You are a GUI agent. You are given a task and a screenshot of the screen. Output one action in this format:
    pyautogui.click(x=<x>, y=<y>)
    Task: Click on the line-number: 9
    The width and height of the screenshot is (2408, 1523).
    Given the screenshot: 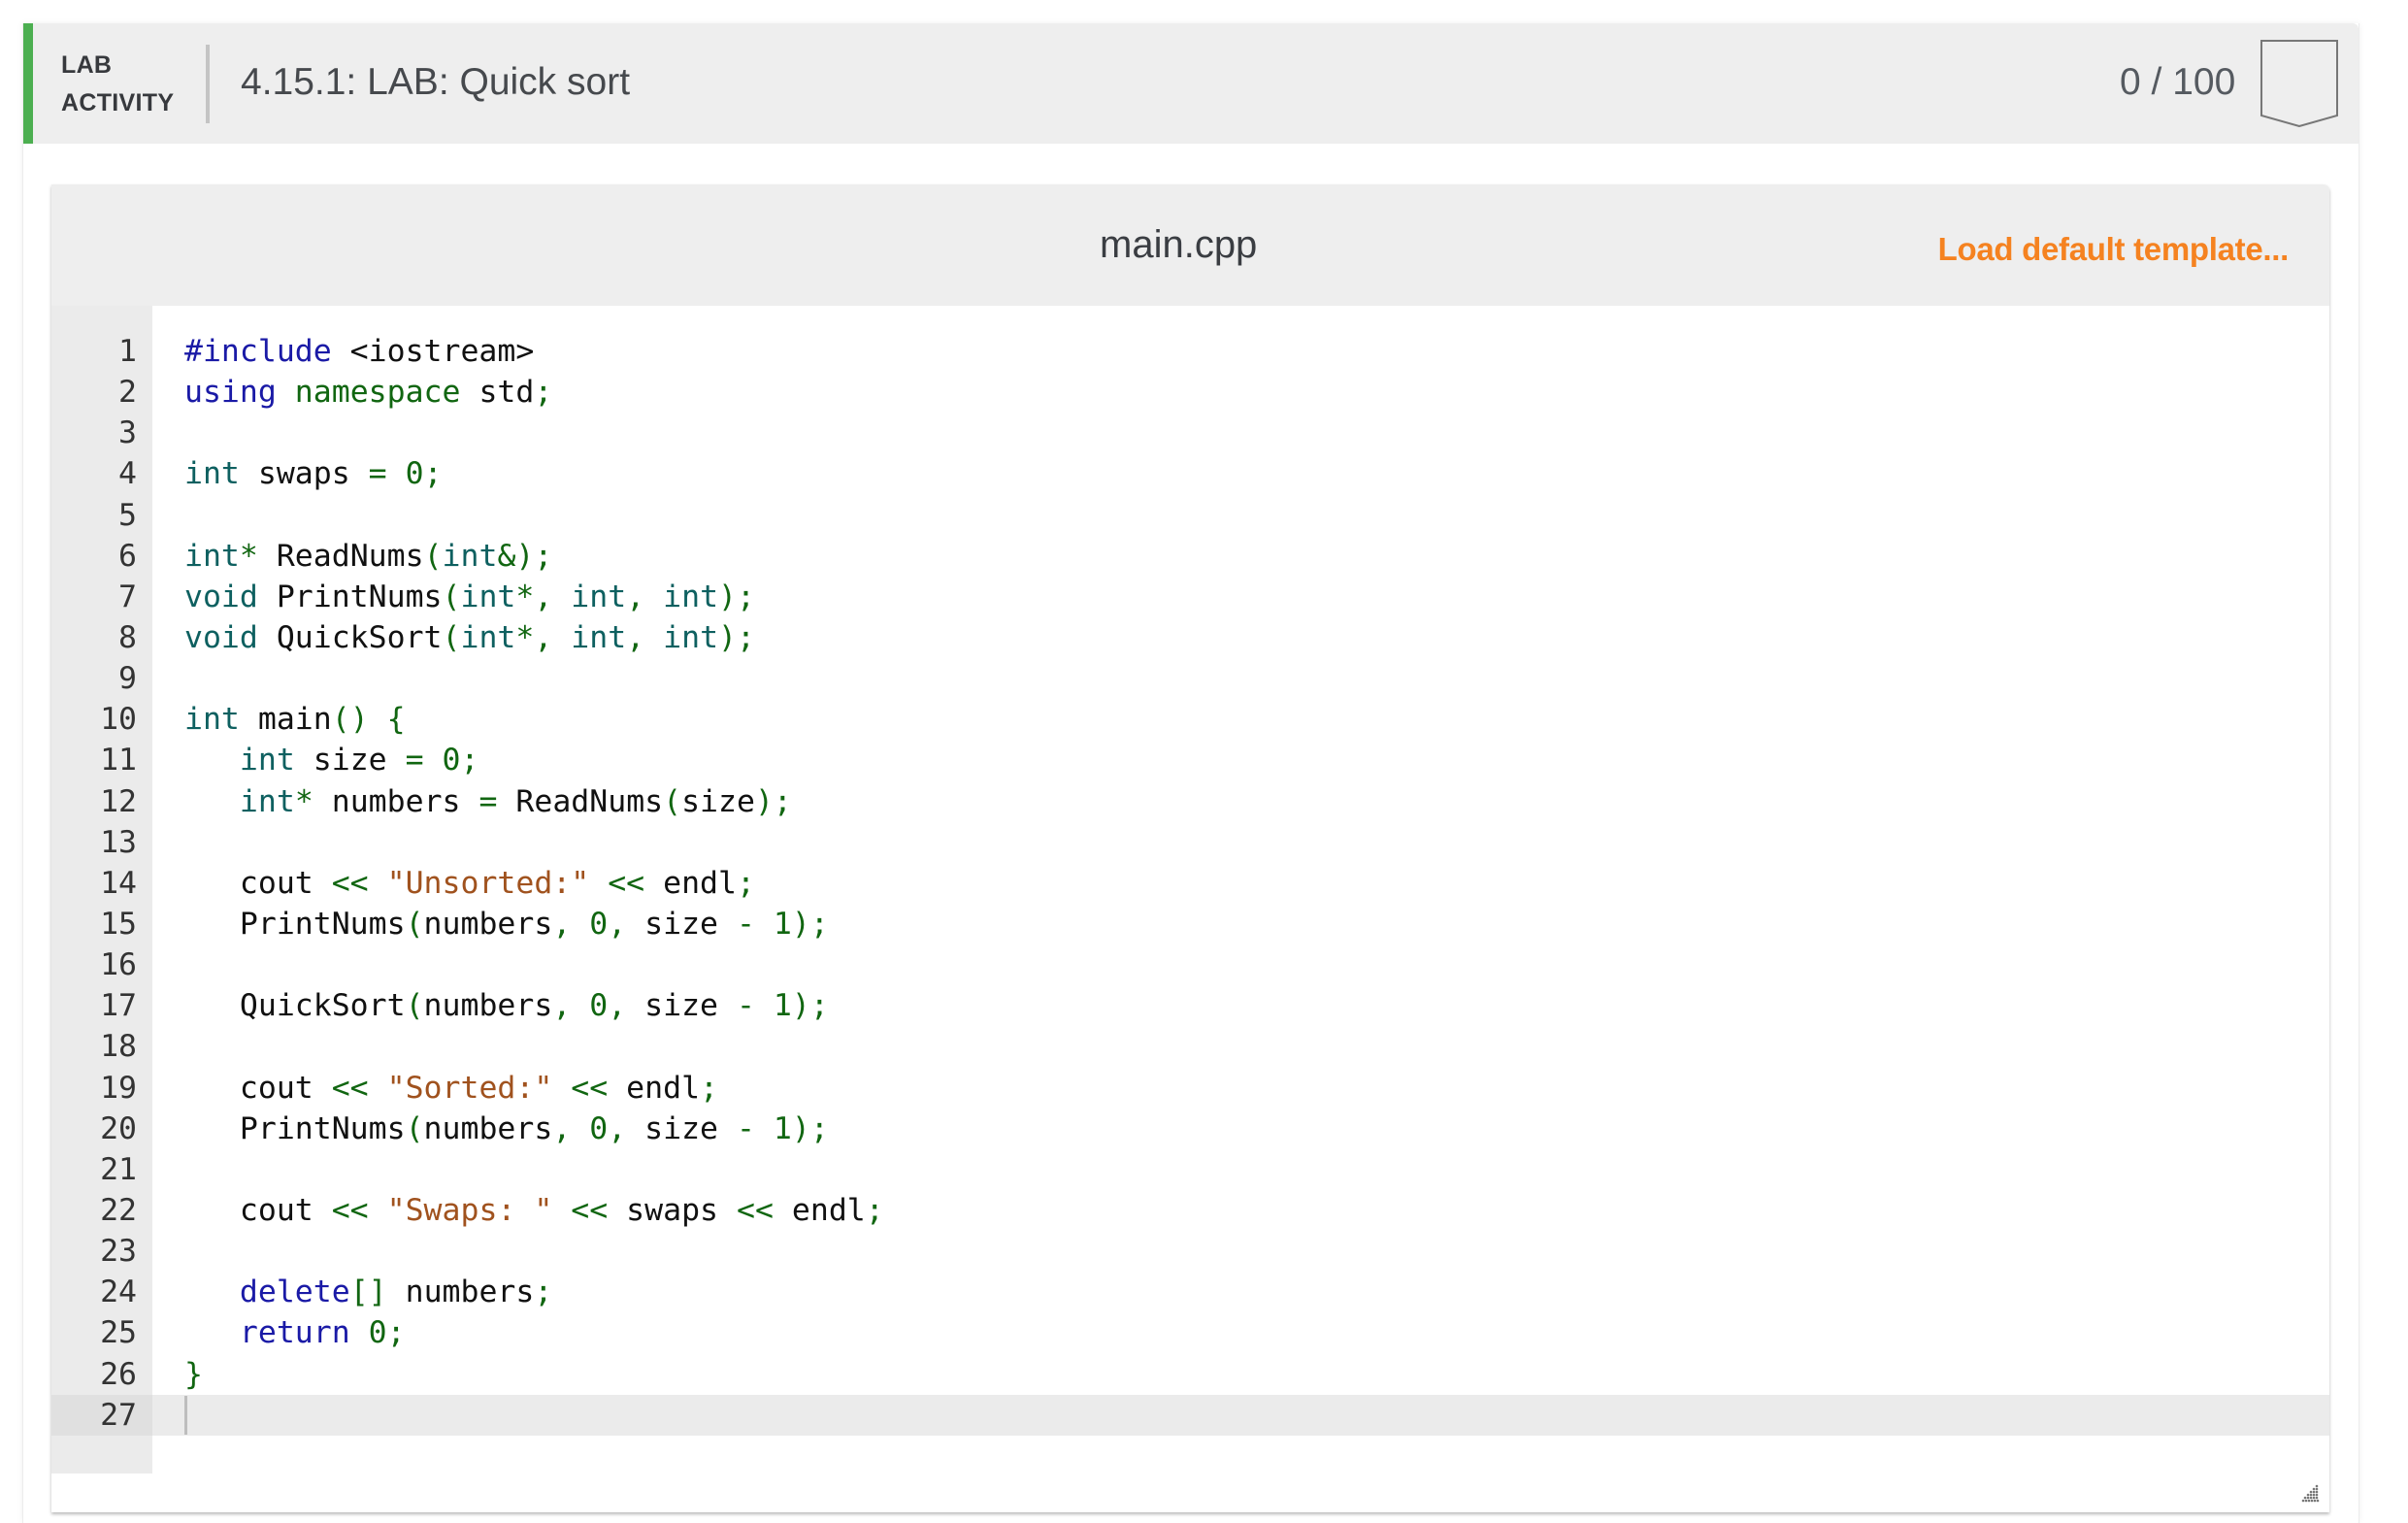 What is the action you would take?
    pyautogui.click(x=127, y=679)
    